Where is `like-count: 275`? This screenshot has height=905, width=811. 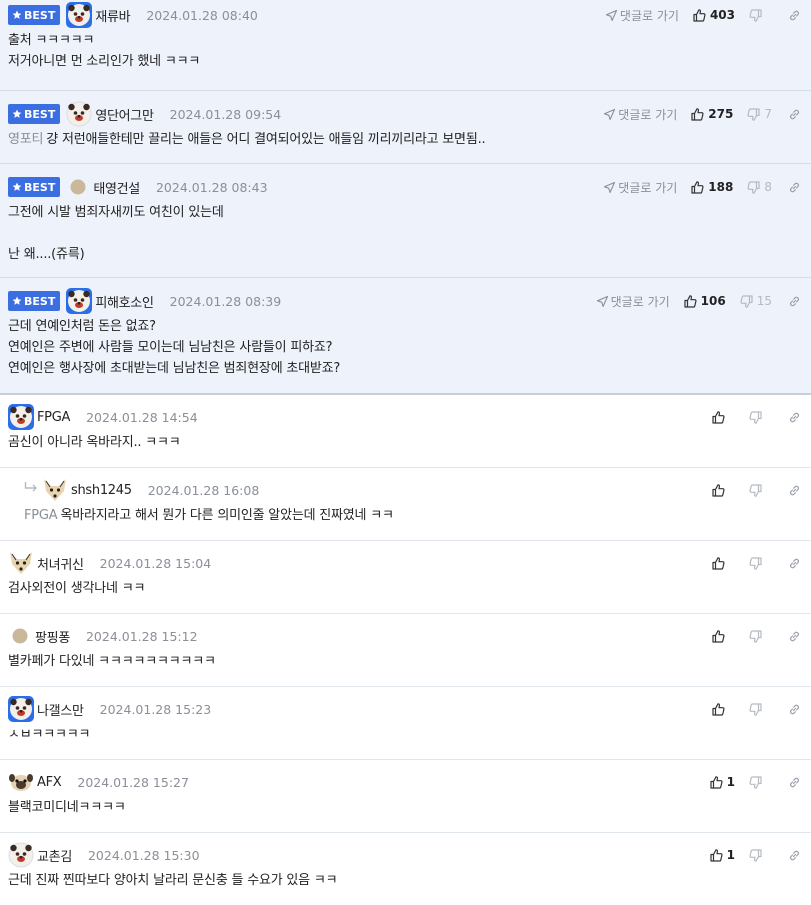
like-count: 275 is located at coordinates (721, 114).